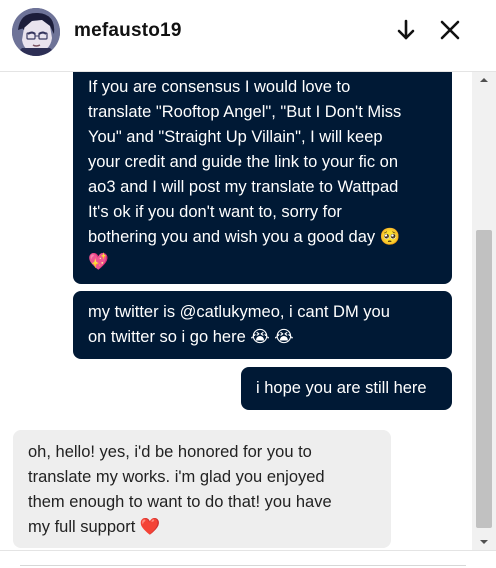  Describe the element at coordinates (191, 337) in the screenshot. I see `message-line: on twitter so i go here 😭 😭` at that location.